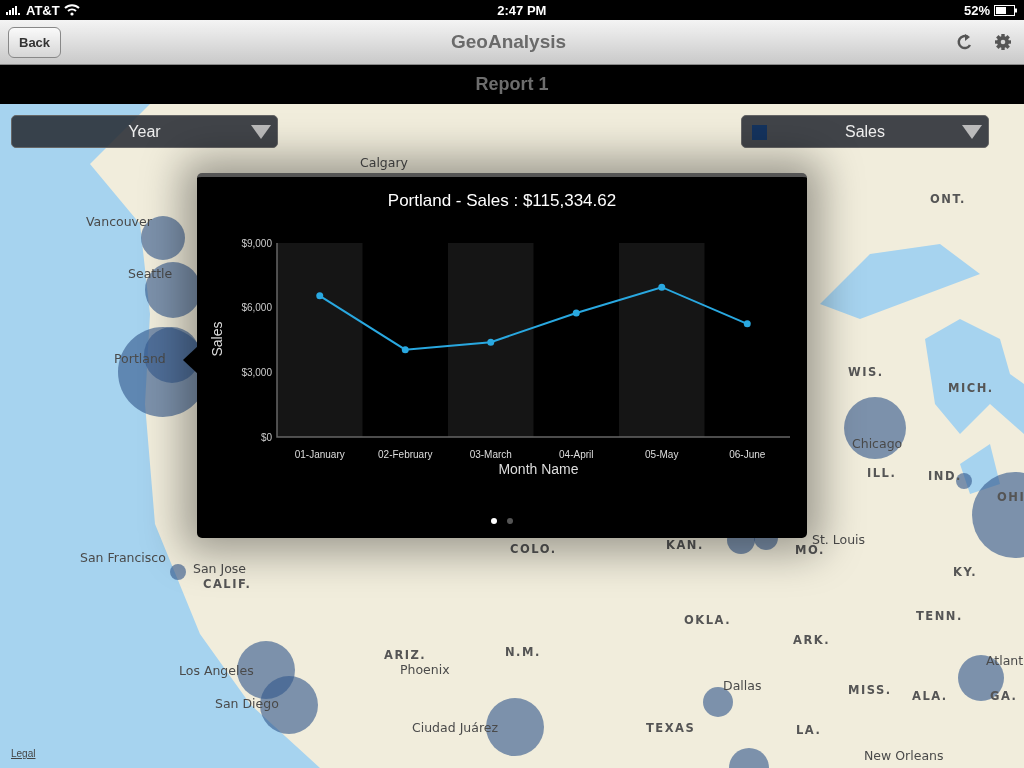 The width and height of the screenshot is (1024, 768). I want to click on city-label: Calgary, so click(384, 162).